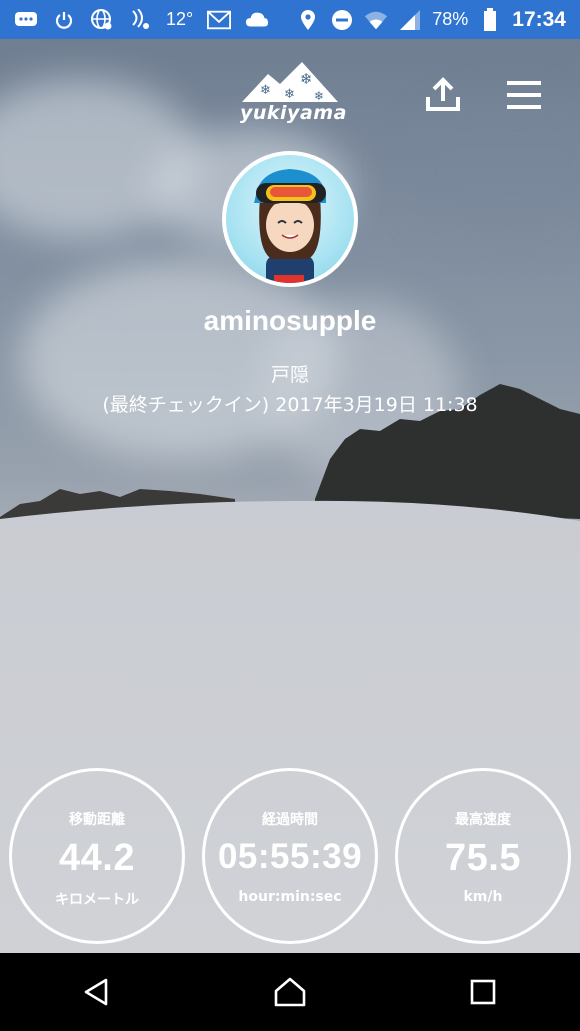 This screenshot has width=580, height=1031. I want to click on recents-icon, so click(483, 992).